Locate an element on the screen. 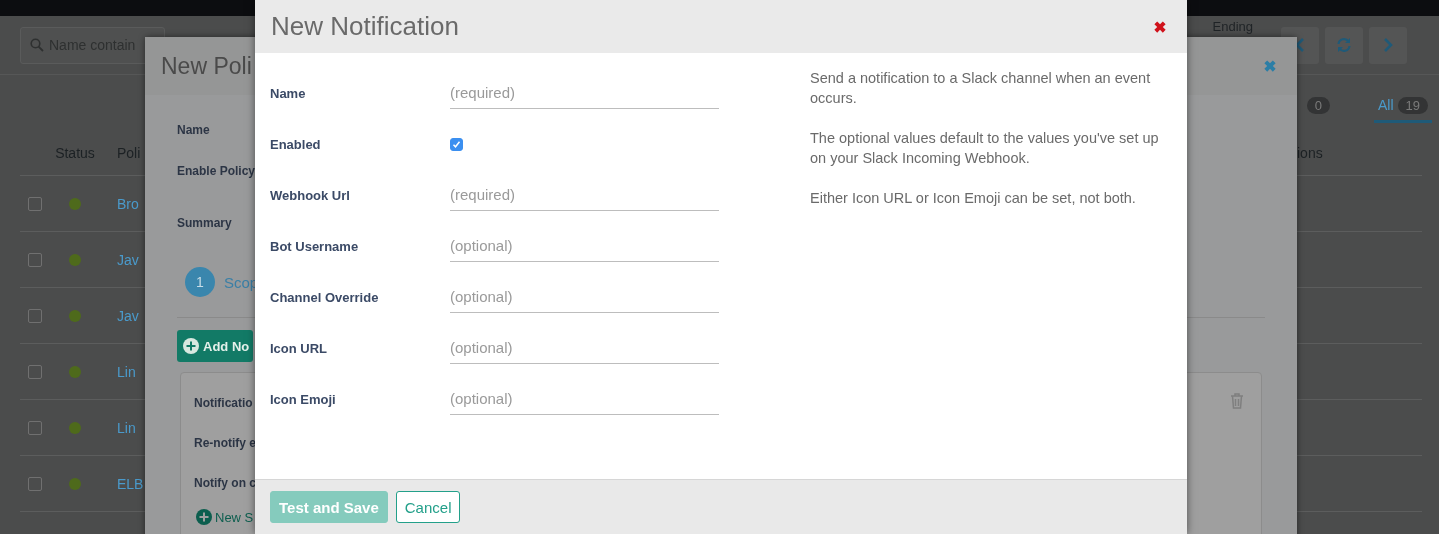 The width and height of the screenshot is (1439, 534). help-text: Send a notification to a Slack channel when an event occurs. is located at coordinates (981, 88).